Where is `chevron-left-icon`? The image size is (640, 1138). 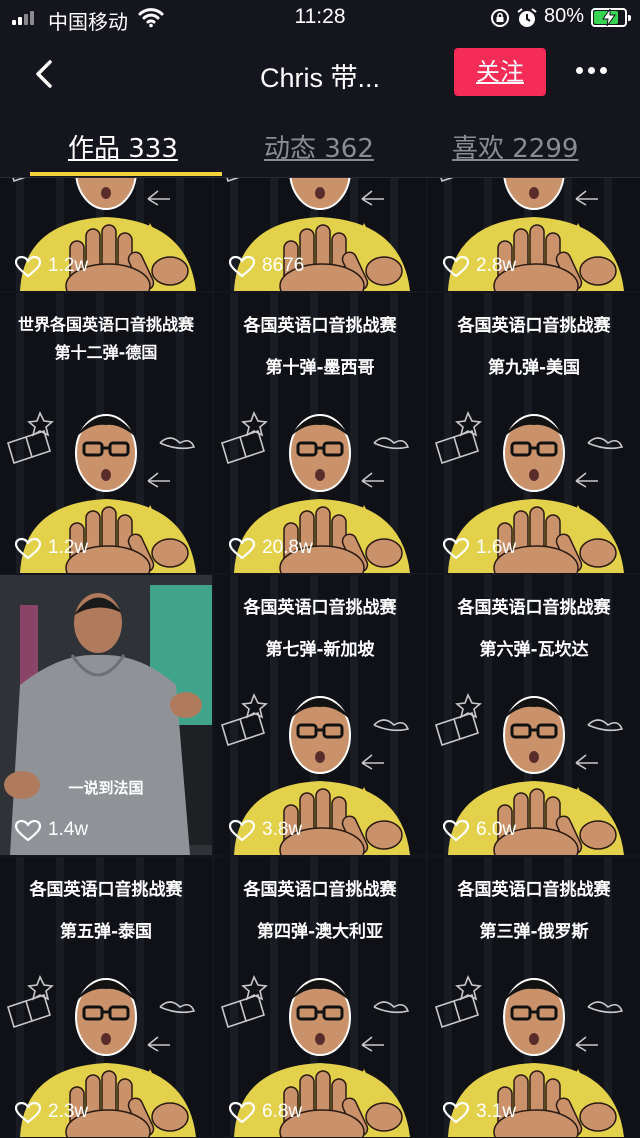 chevron-left-icon is located at coordinates (44, 74).